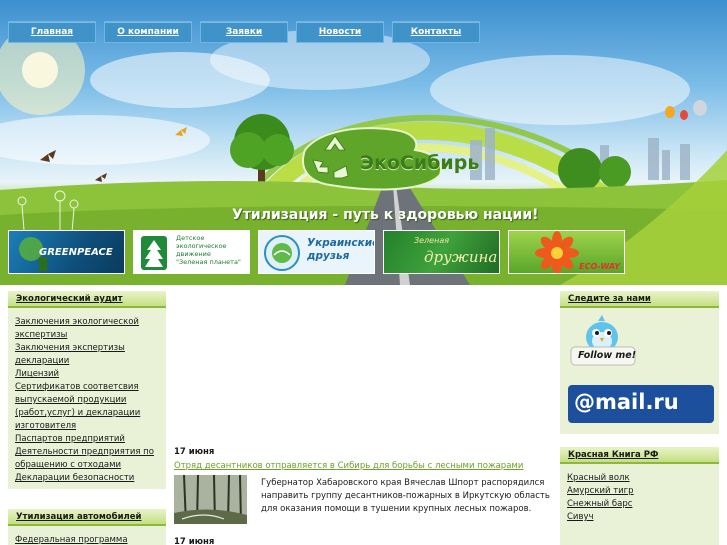 Image resolution: width=727 pixels, height=545 pixels. I want to click on nav-home: Главная, so click(52, 32).